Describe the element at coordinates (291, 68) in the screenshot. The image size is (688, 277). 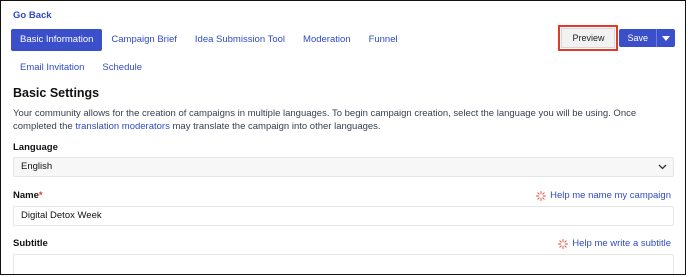
I see `tab-row-2: Email Invitation Schedule` at that location.